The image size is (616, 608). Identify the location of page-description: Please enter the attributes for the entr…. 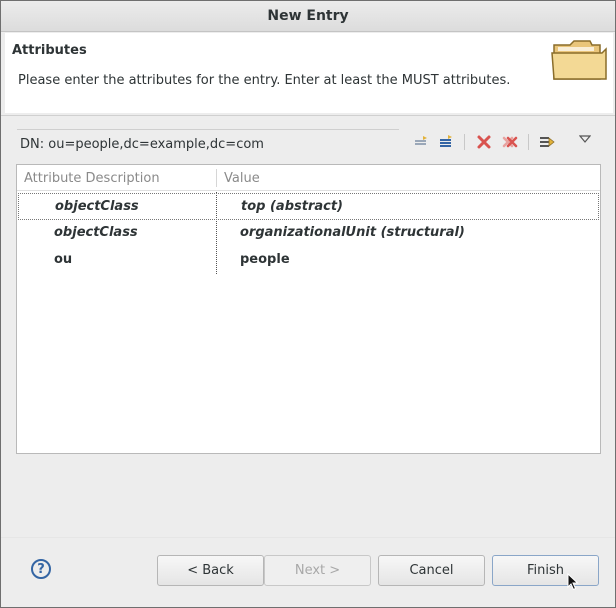
(264, 80).